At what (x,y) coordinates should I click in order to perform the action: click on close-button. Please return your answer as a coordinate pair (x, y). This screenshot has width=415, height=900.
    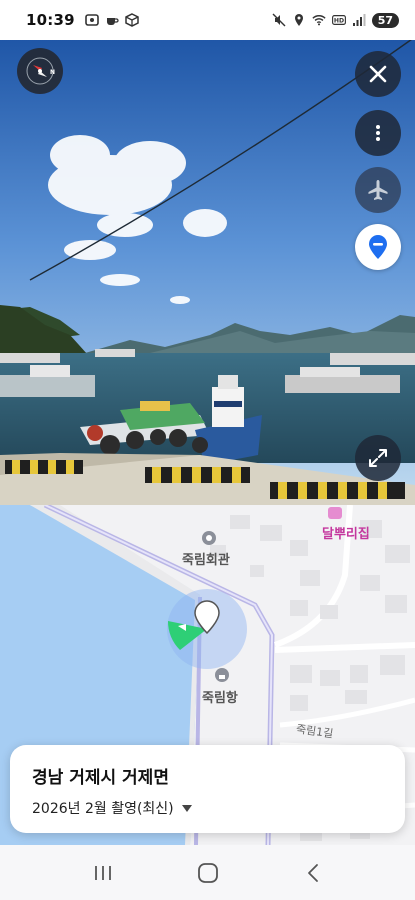
    Looking at the image, I should click on (378, 74).